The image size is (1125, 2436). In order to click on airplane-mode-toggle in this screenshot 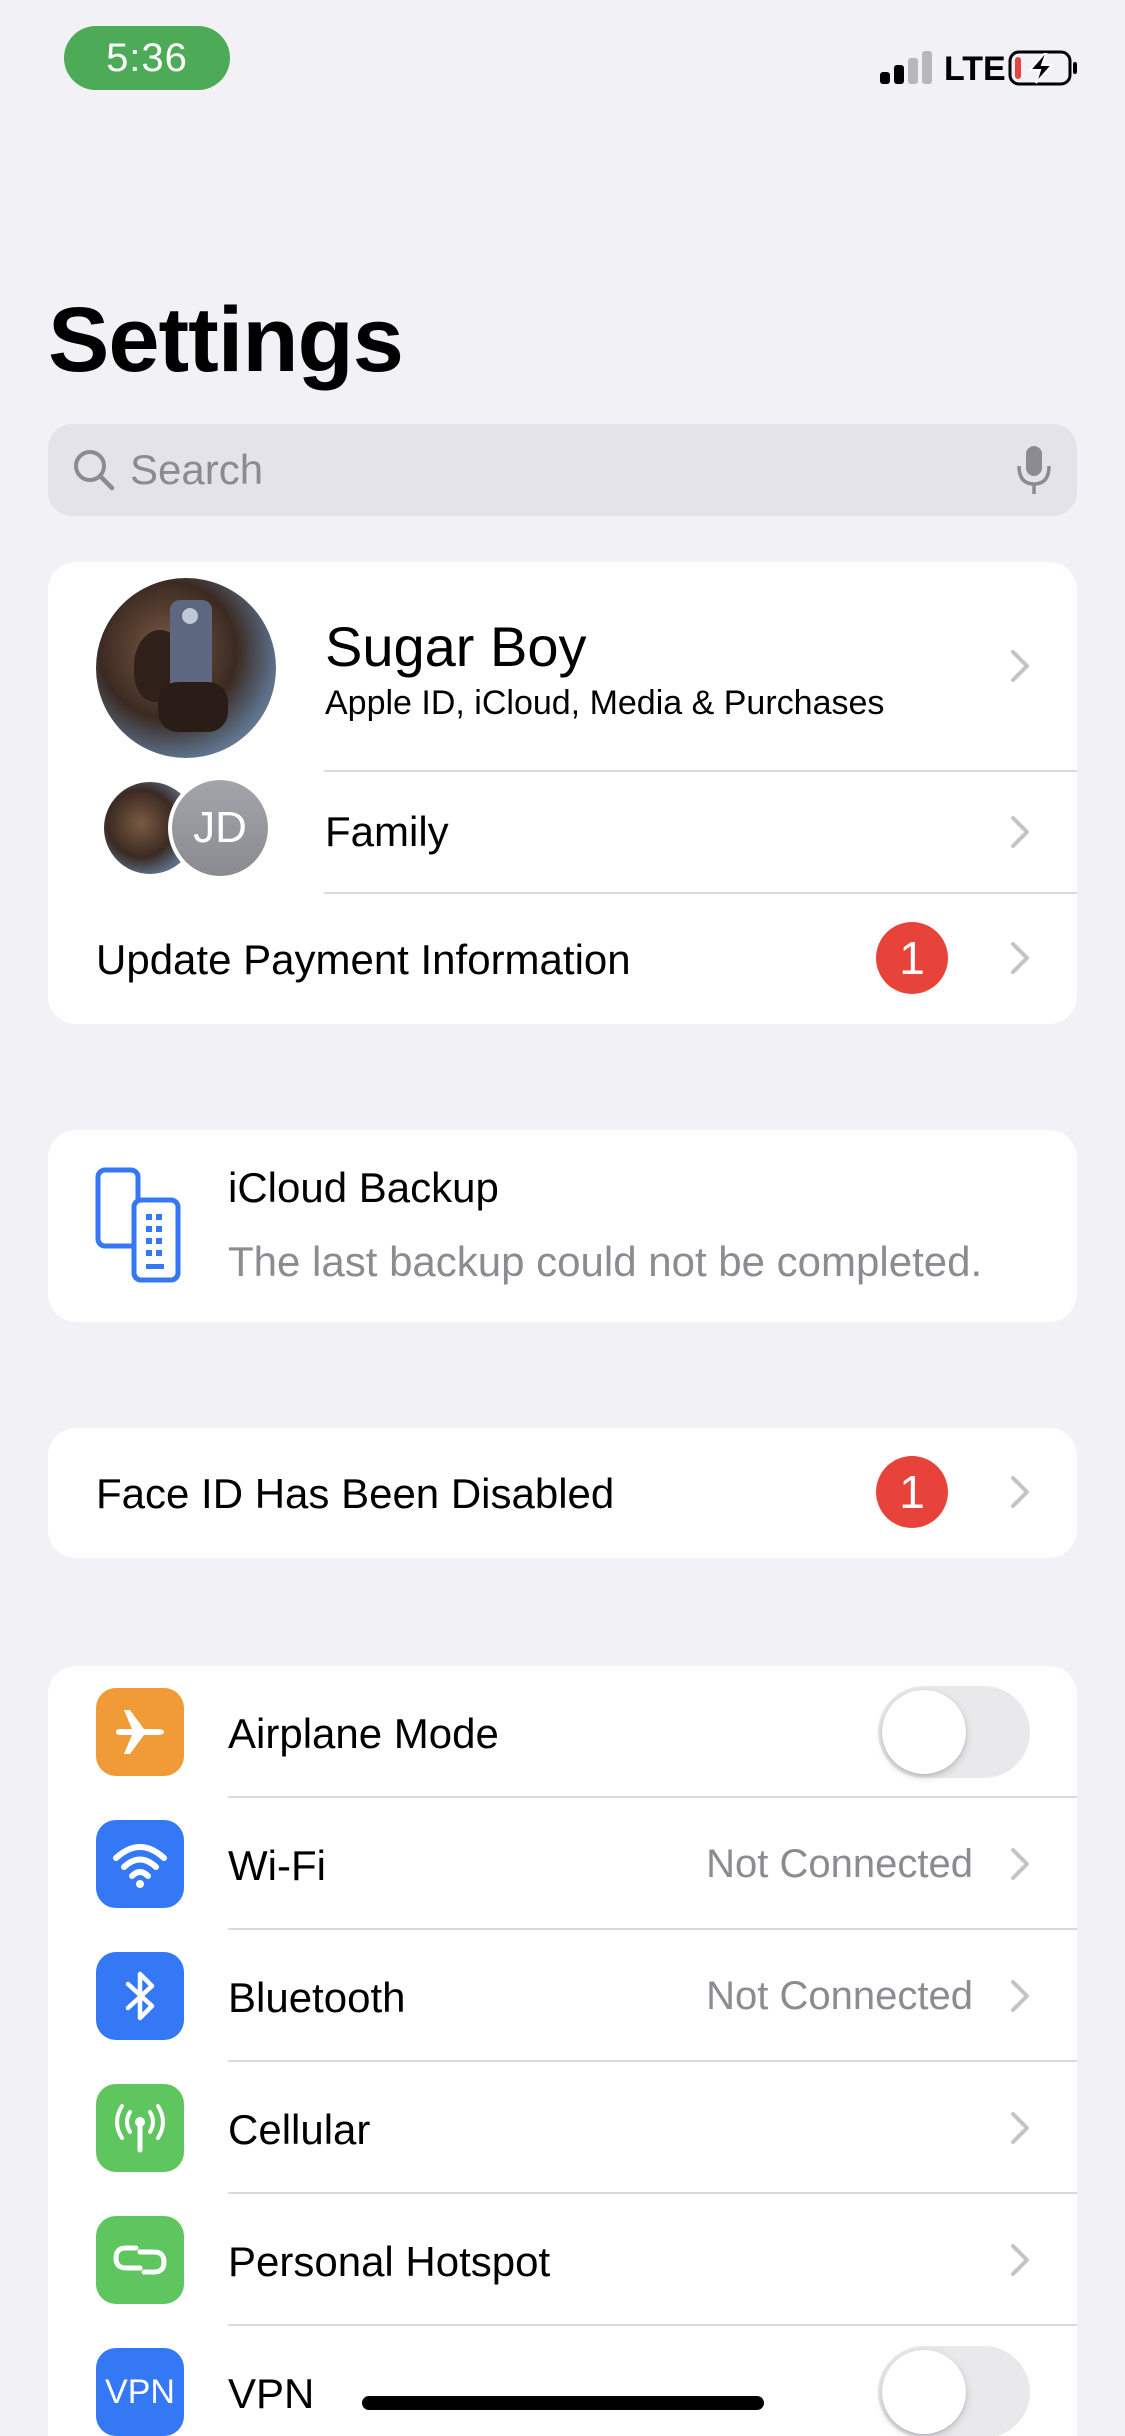, I will do `click(954, 1732)`.